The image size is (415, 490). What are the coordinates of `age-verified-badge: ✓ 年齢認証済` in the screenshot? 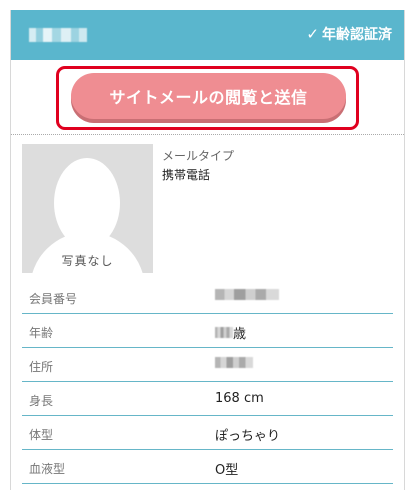 It's located at (349, 34).